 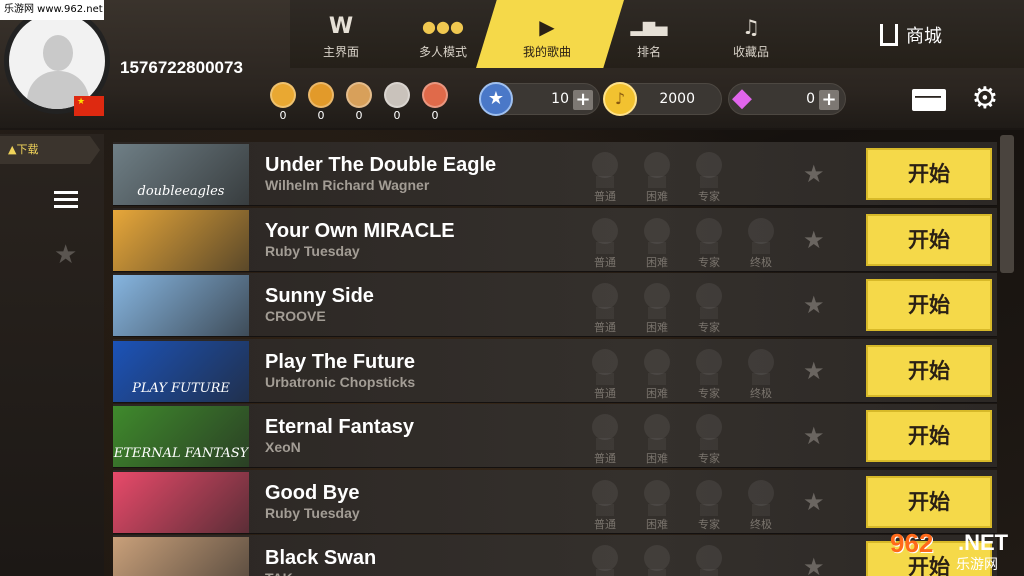 I want to click on nav-my-songs-label: 我的歌曲, so click(x=546, y=52).